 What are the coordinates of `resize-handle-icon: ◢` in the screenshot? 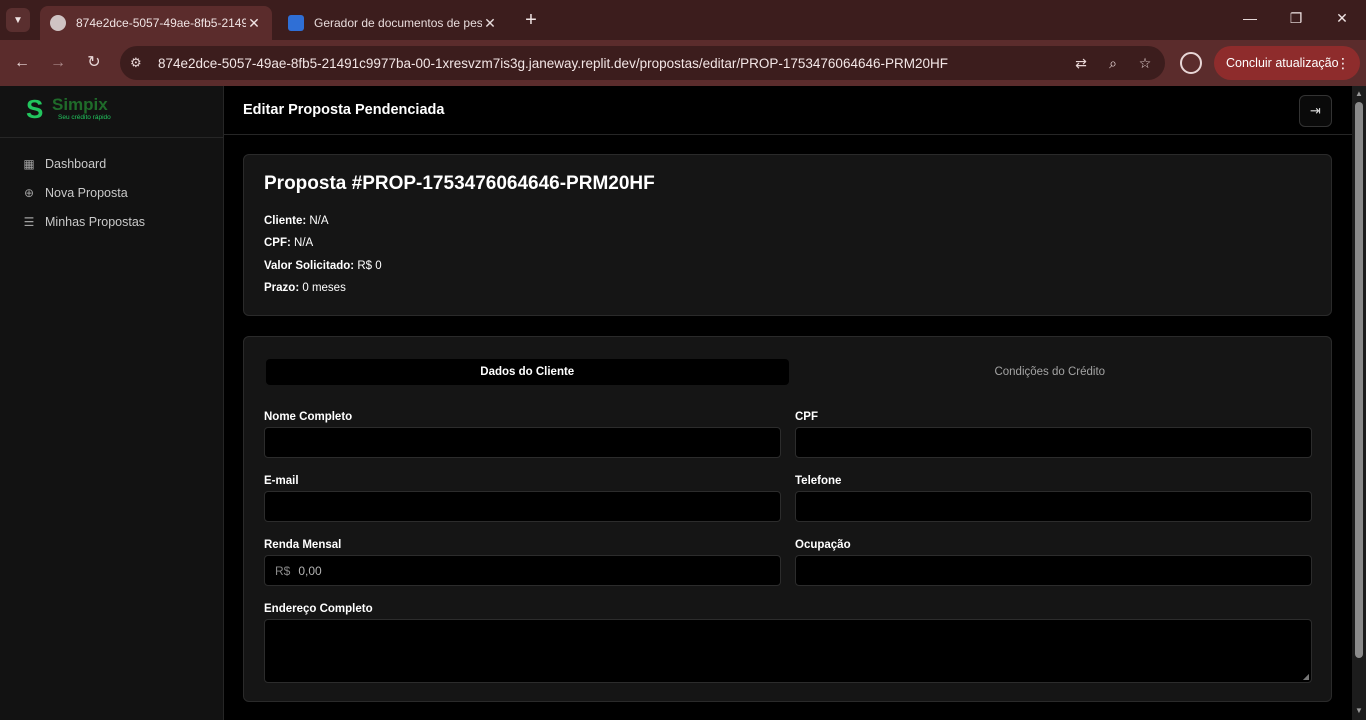 It's located at (1306, 676).